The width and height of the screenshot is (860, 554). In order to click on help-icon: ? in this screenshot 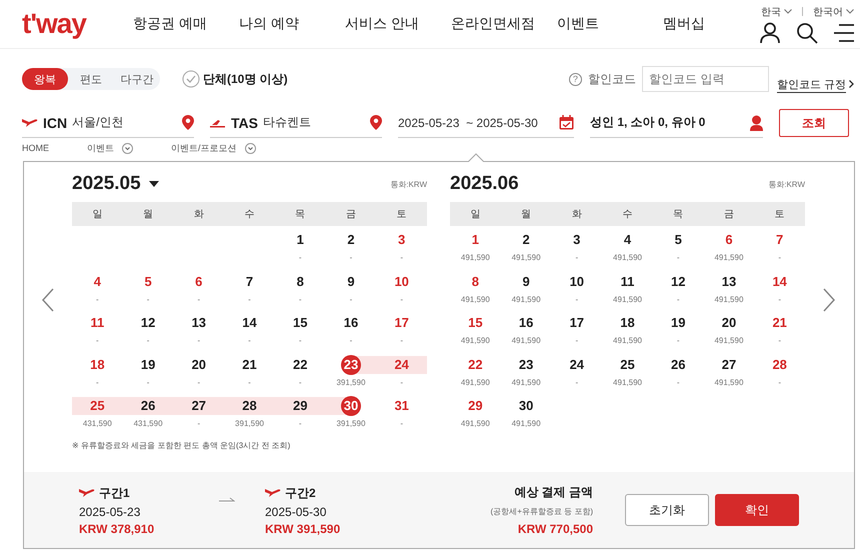, I will do `click(575, 79)`.